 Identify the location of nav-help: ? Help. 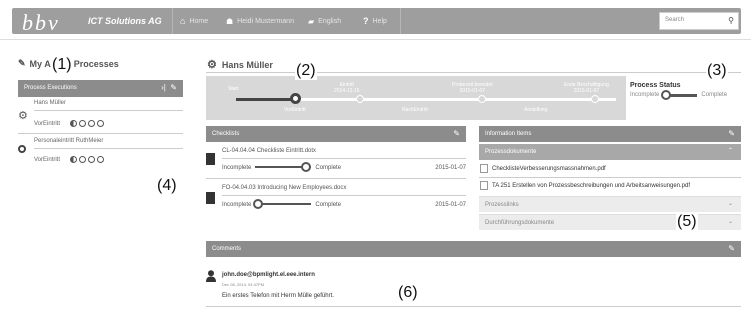
(375, 21).